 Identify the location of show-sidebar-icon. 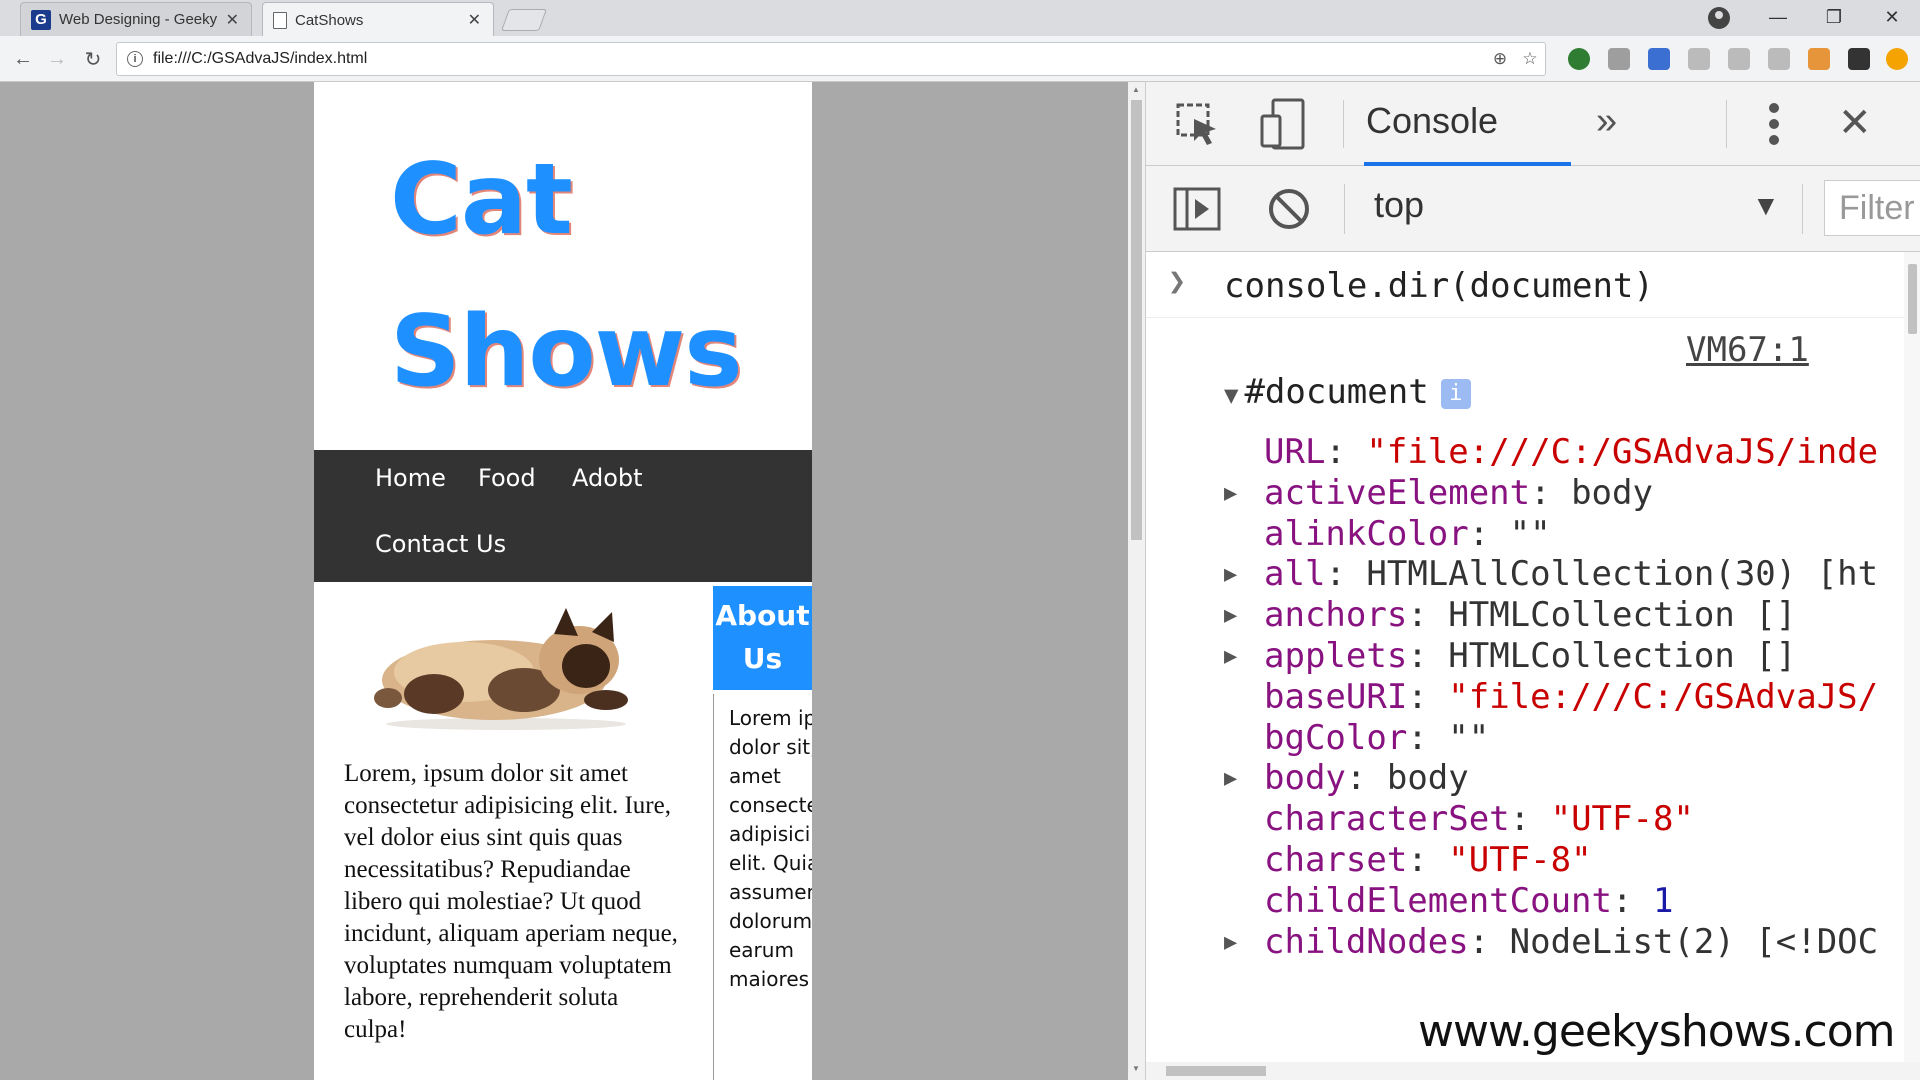
(1197, 209).